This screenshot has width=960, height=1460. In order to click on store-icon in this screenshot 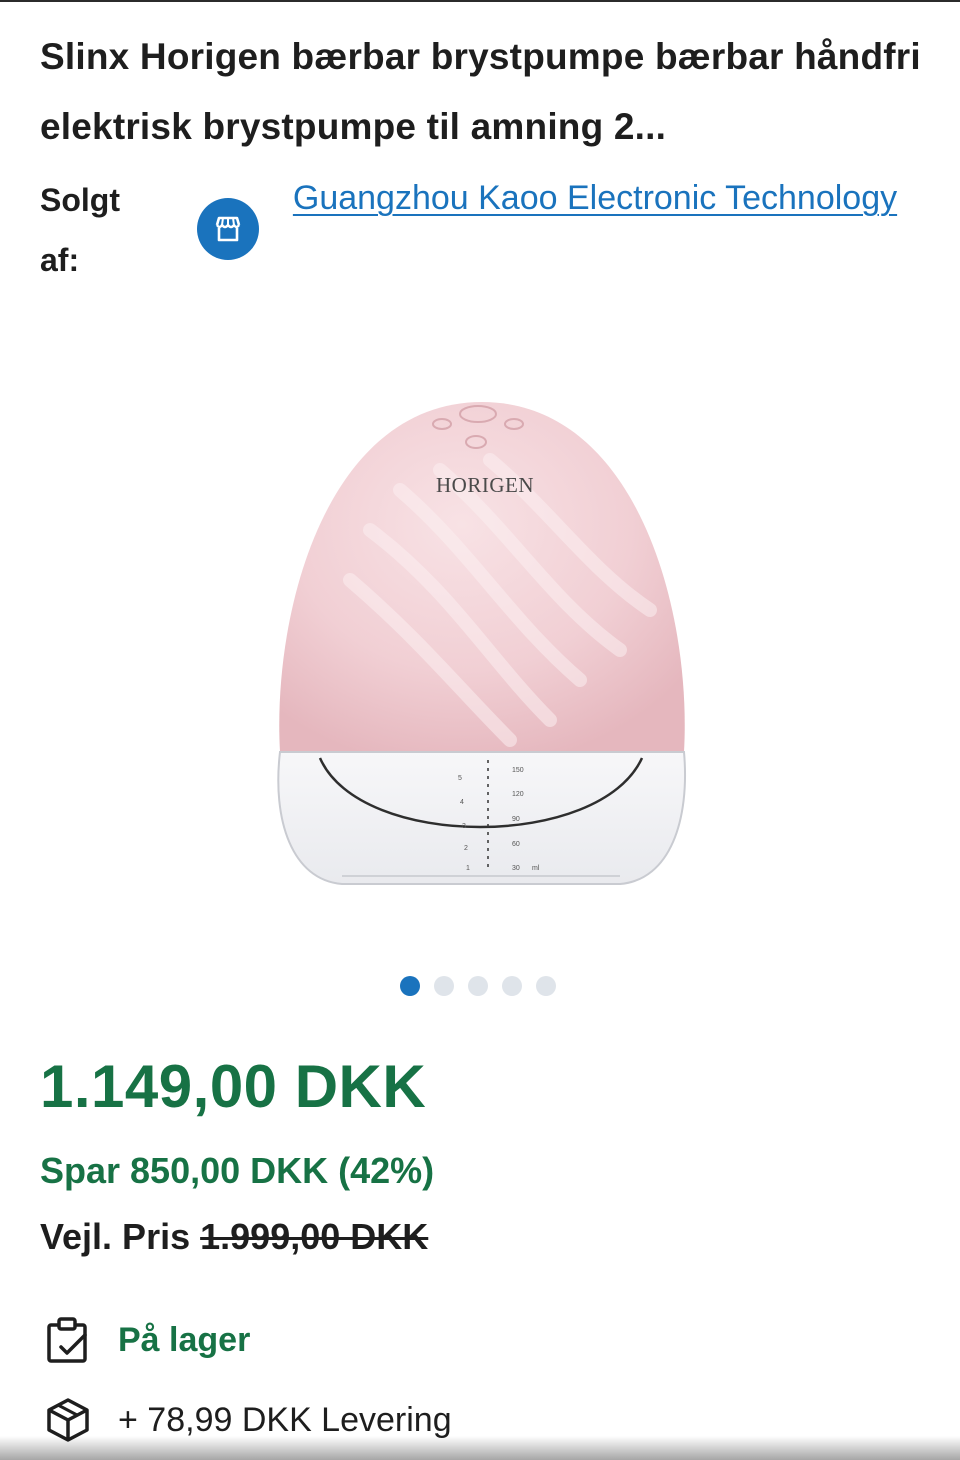, I will do `click(228, 229)`.